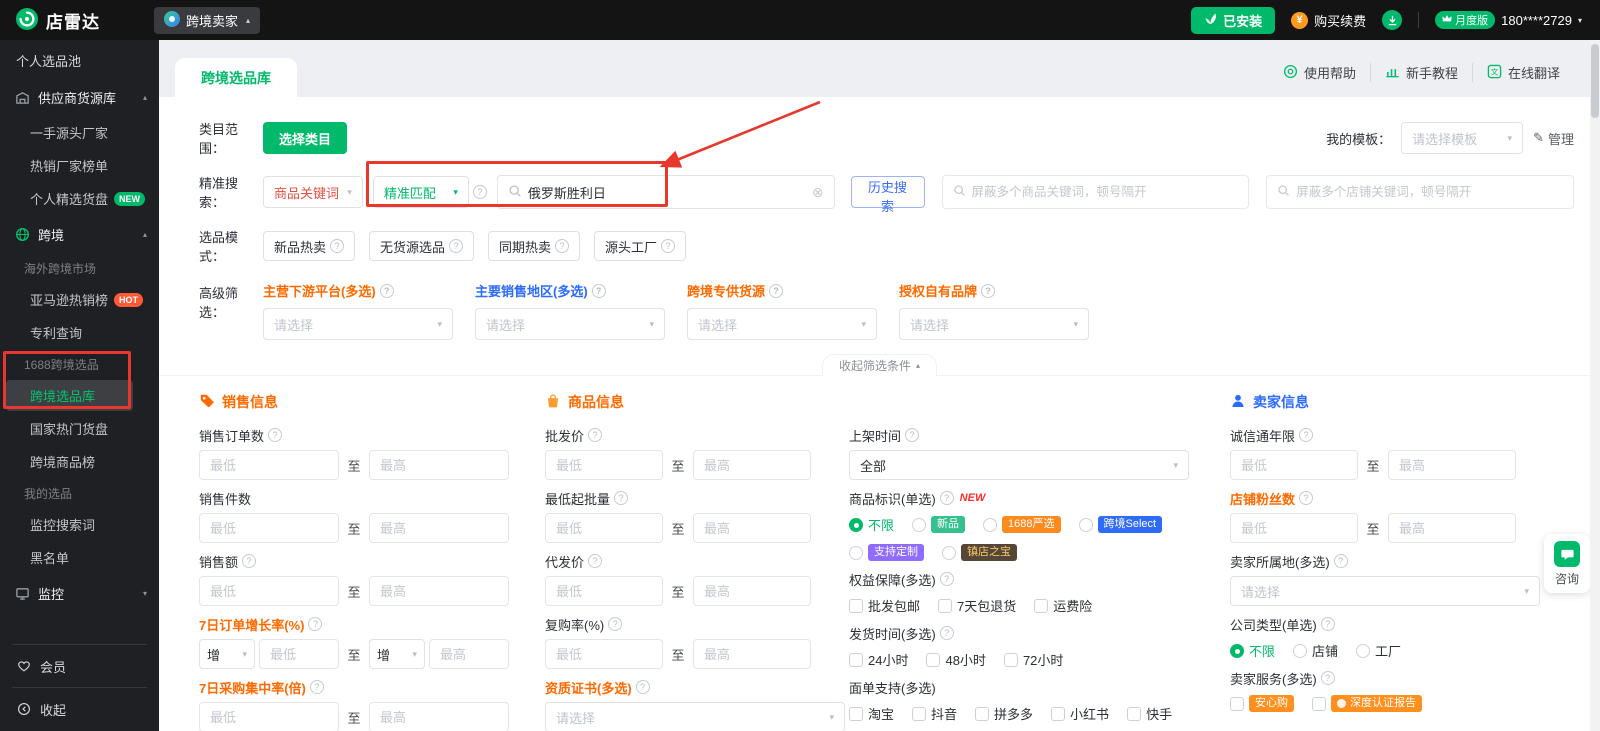 The height and width of the screenshot is (731, 1600). Describe the element at coordinates (878, 659) in the screenshot. I see `checkbox-option: 24小时` at that location.